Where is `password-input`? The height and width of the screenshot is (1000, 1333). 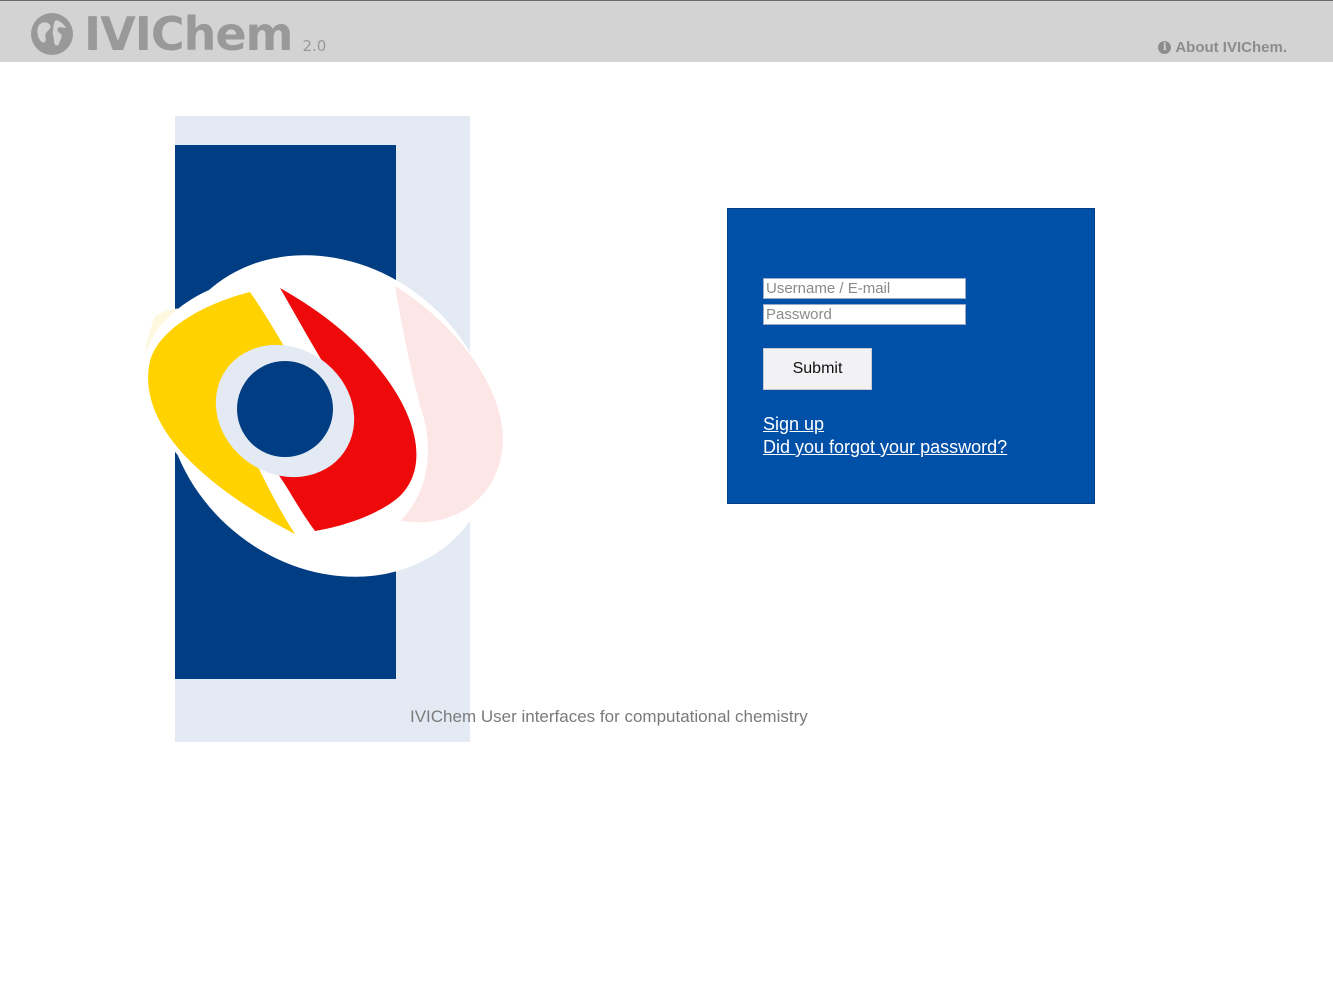 password-input is located at coordinates (864, 314).